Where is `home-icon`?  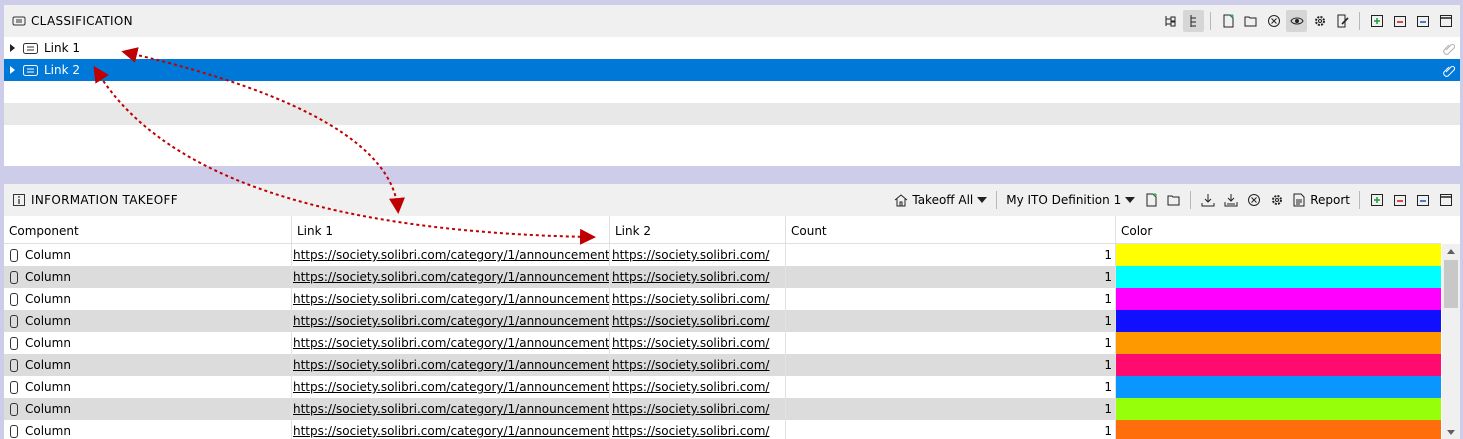
home-icon is located at coordinates (901, 200).